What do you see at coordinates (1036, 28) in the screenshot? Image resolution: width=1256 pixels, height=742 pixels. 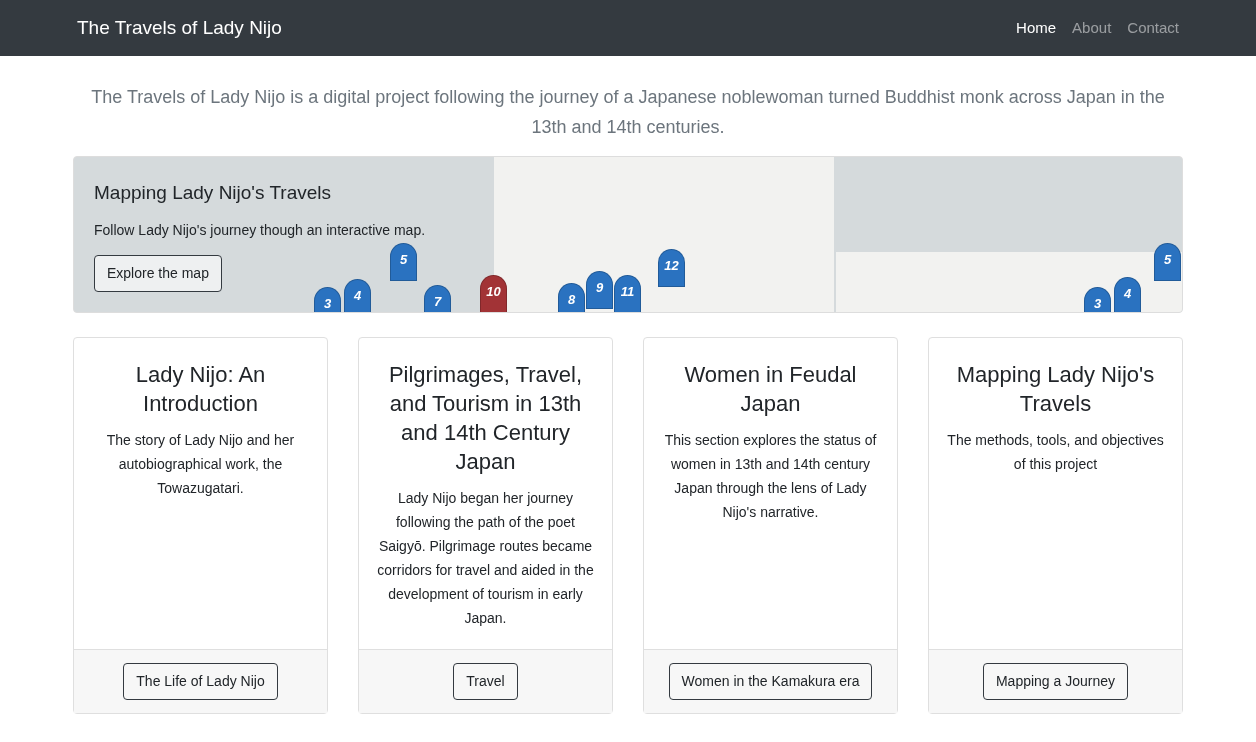 I see `nav-link: Home` at bounding box center [1036, 28].